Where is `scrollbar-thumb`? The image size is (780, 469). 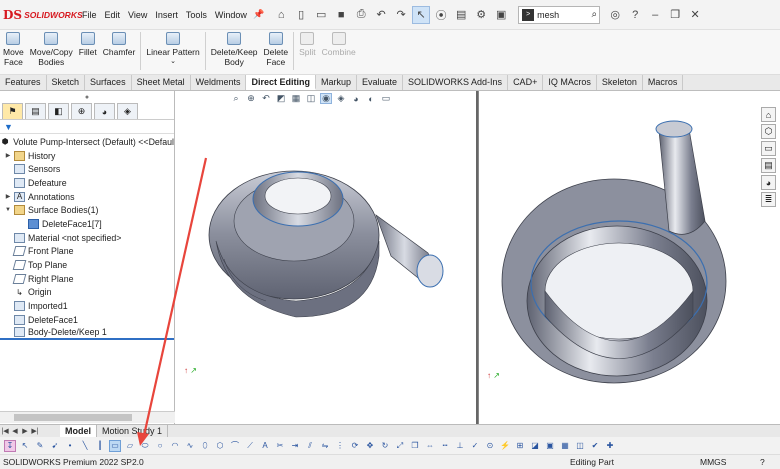
scrollbar-thumb is located at coordinates (73, 417).